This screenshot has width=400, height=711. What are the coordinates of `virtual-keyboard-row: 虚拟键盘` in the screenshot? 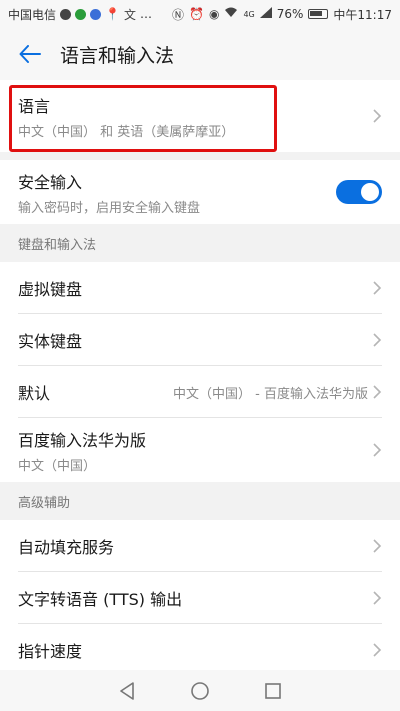 It's located at (200, 288).